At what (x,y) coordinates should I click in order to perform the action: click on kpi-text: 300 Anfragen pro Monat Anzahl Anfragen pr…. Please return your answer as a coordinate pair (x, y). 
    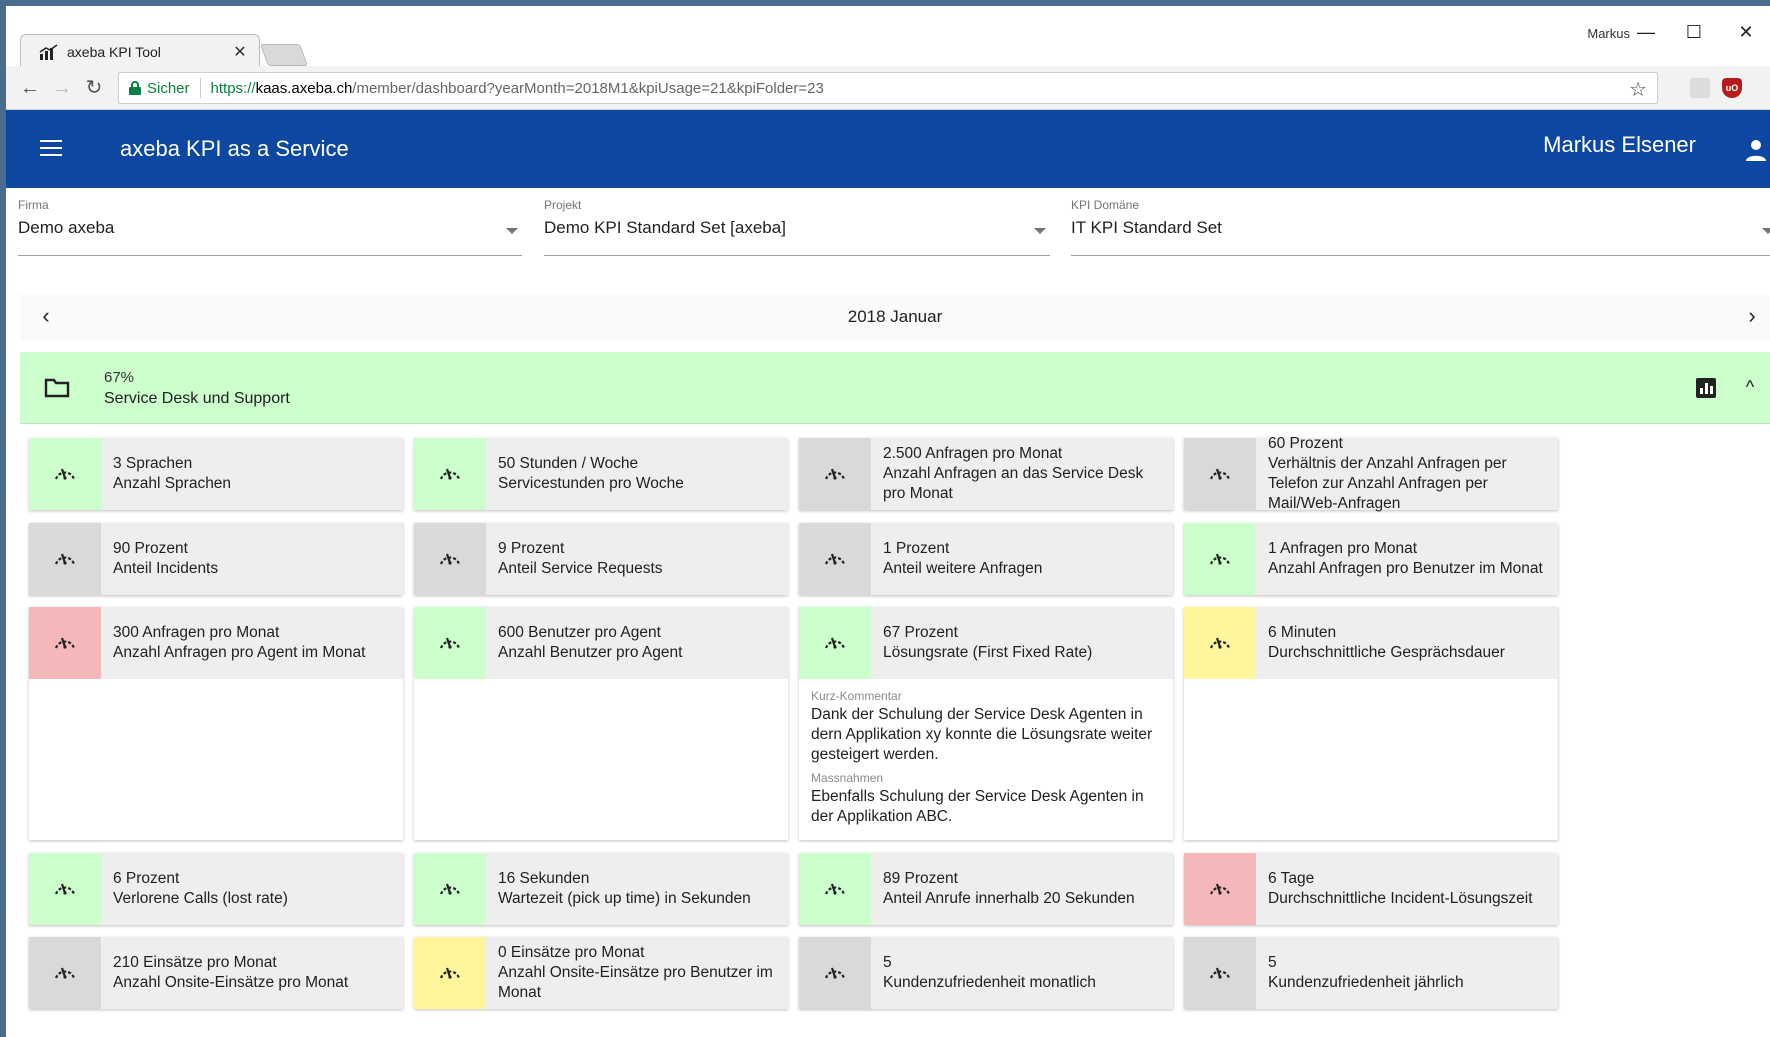
    Looking at the image, I should click on (255, 643).